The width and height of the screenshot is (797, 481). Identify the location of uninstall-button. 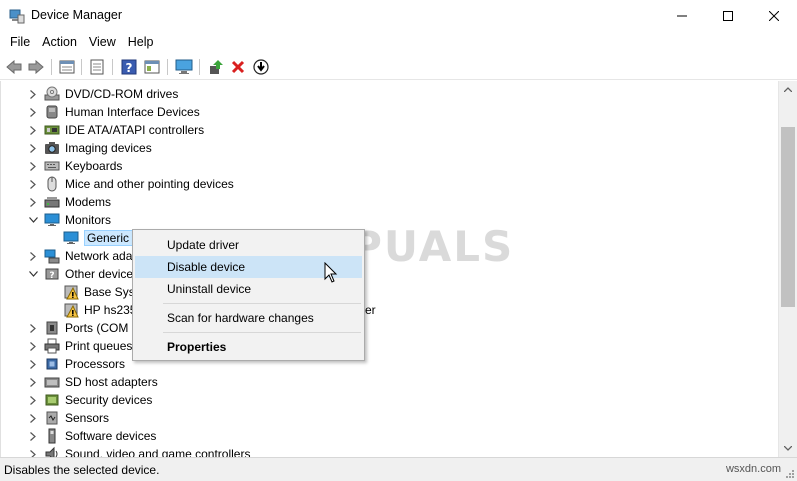
(238, 67).